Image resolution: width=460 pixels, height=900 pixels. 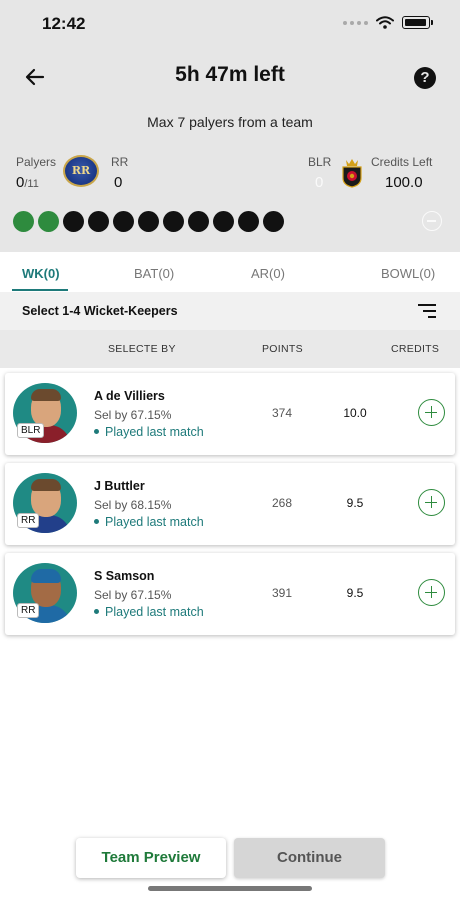 I want to click on column-points: POINTS, so click(x=282, y=349).